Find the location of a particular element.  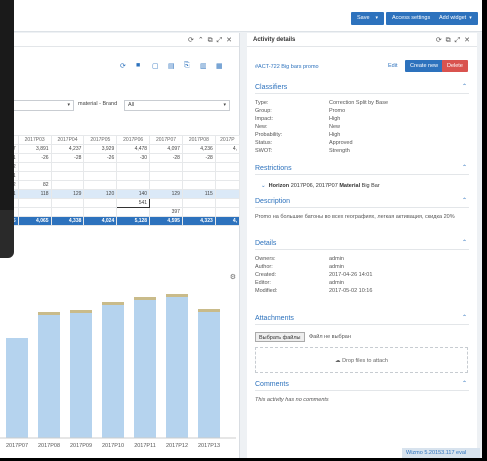

table-row: -31-26-28-26-30-28-28 is located at coordinates (120, 158).